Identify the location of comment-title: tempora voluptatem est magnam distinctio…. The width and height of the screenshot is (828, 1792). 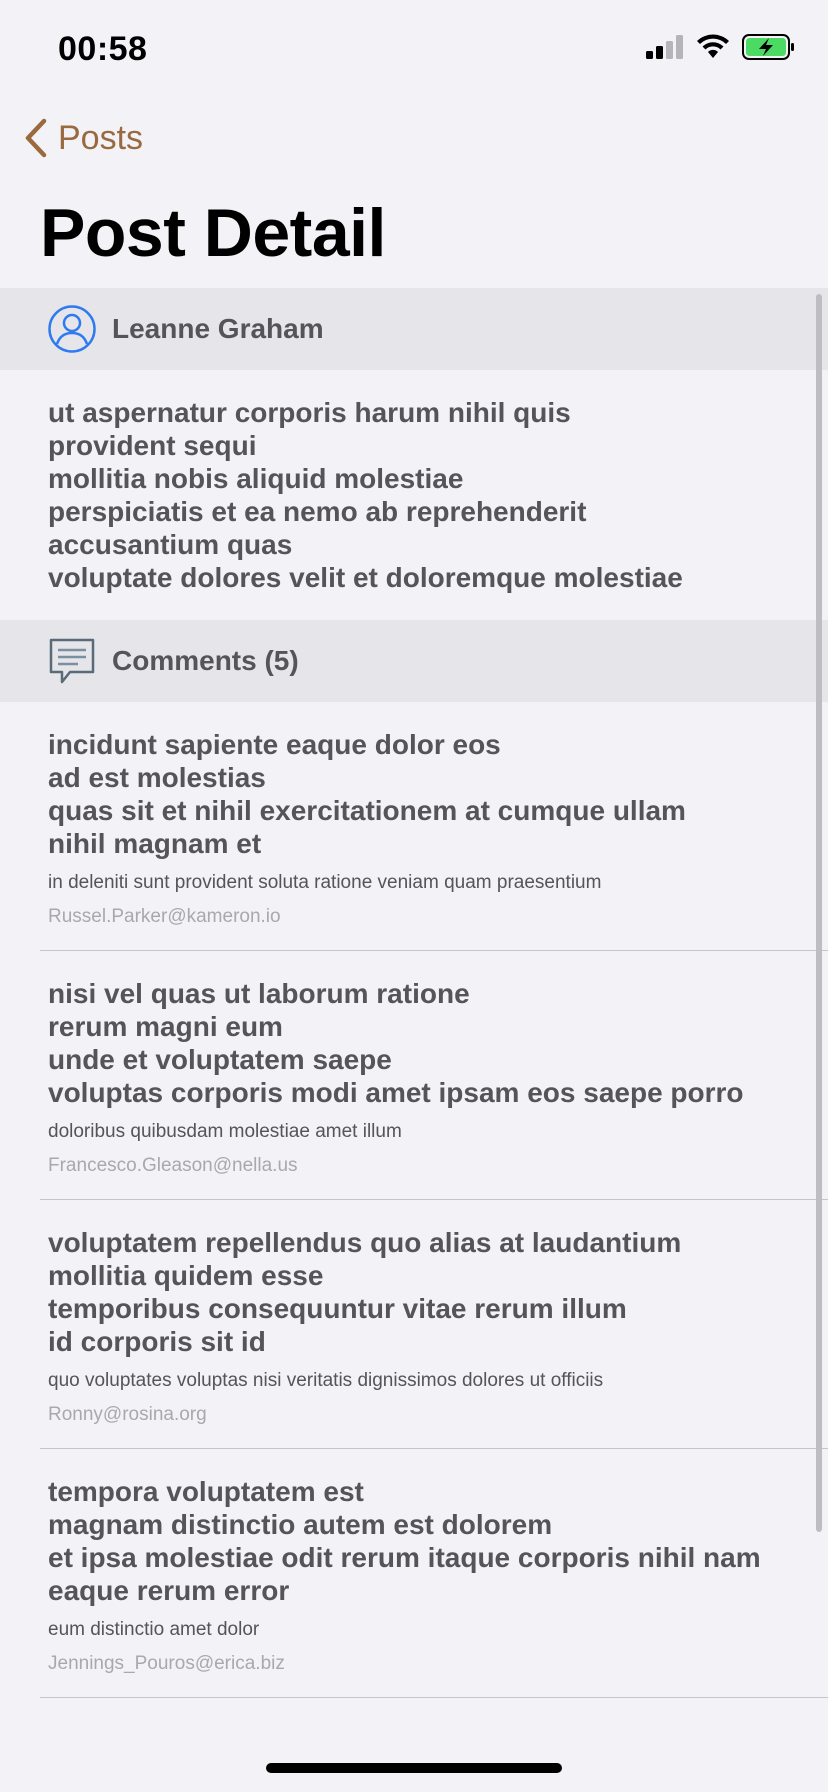
(438, 1541).